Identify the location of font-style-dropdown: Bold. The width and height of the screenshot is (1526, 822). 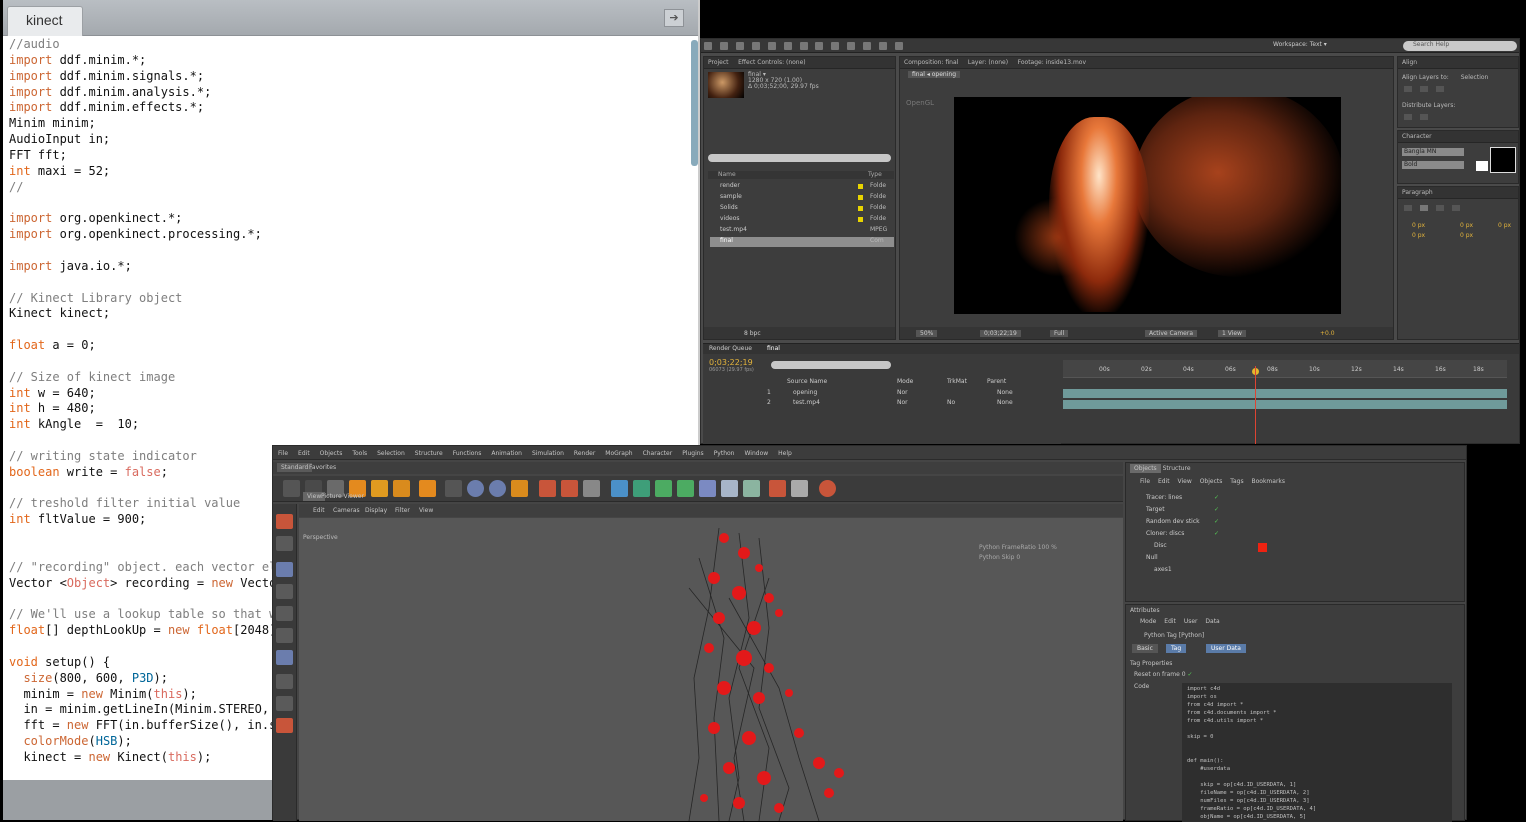
(1433, 165).